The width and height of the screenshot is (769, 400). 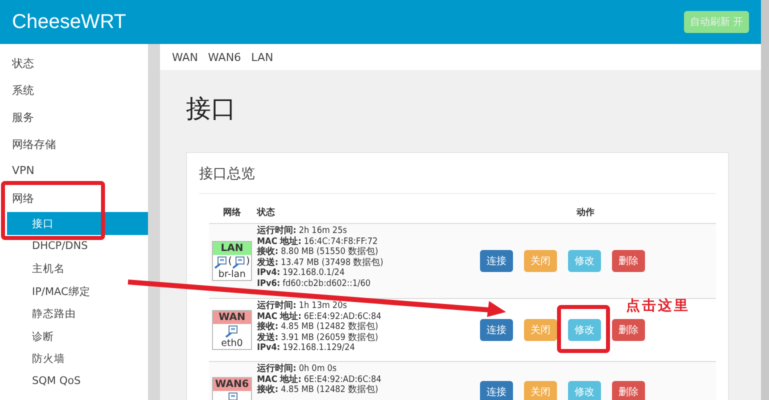 I want to click on device-name: eth0, so click(x=232, y=343).